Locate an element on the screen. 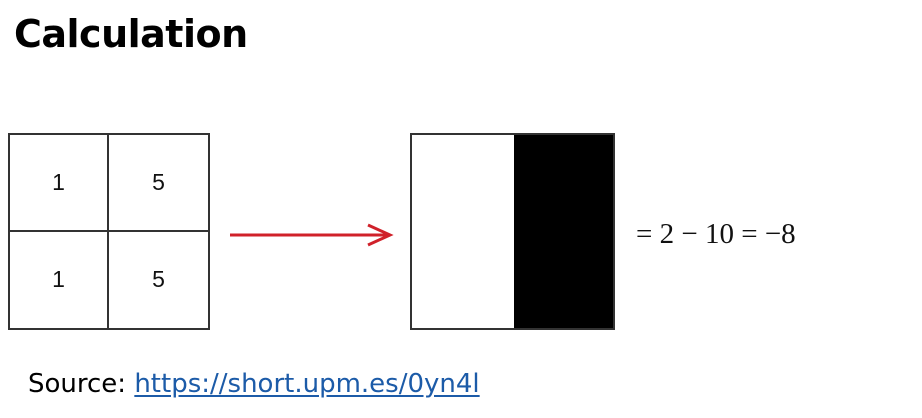 This screenshot has width=922, height=418. source-line: Source: https://short.upm.es/0yn4l is located at coordinates (254, 384).